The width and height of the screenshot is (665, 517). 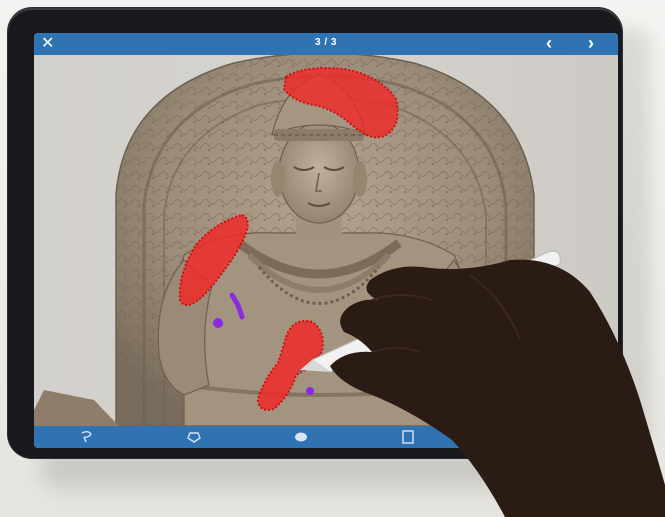 What do you see at coordinates (591, 43) in the screenshot?
I see `chevron-right-icon: ›` at bounding box center [591, 43].